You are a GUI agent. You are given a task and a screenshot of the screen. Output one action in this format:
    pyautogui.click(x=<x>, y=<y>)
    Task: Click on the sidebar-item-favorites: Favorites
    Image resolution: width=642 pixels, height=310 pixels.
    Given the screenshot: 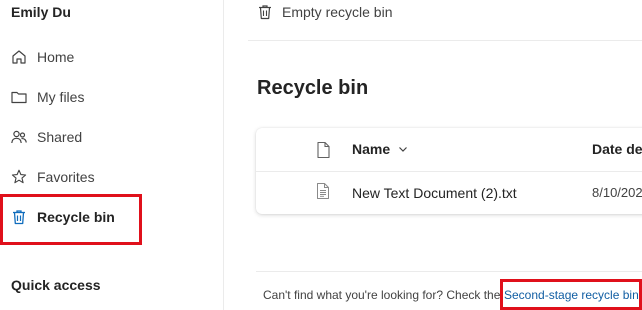 What is the action you would take?
    pyautogui.click(x=112, y=177)
    